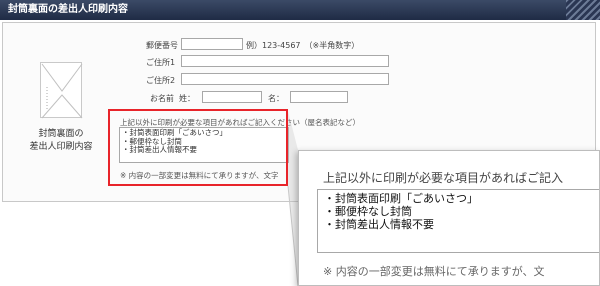 Image resolution: width=600 pixels, height=286 pixels. I want to click on zoom-remarks-note: ※ 内容の一部変更は無料にて承りますが、文, so click(434, 271).